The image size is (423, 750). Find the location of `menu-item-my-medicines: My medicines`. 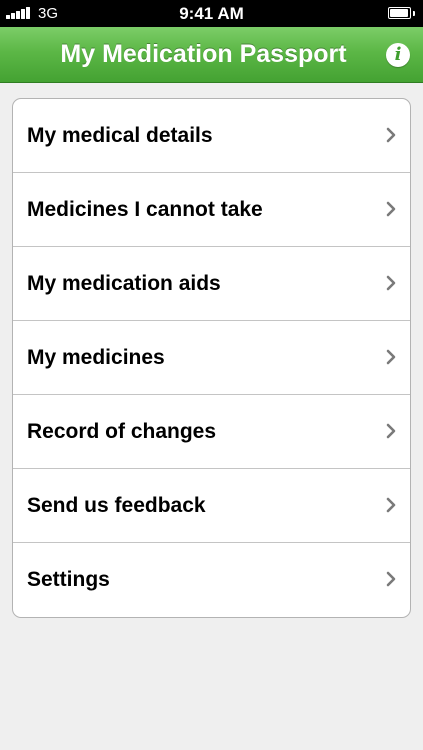

menu-item-my-medicines: My medicines is located at coordinates (211, 358).